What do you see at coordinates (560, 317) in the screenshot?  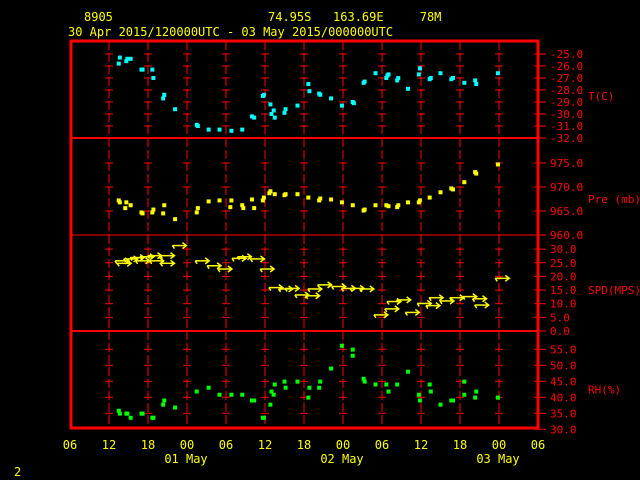 I see `y-tick-label: 5.0` at bounding box center [560, 317].